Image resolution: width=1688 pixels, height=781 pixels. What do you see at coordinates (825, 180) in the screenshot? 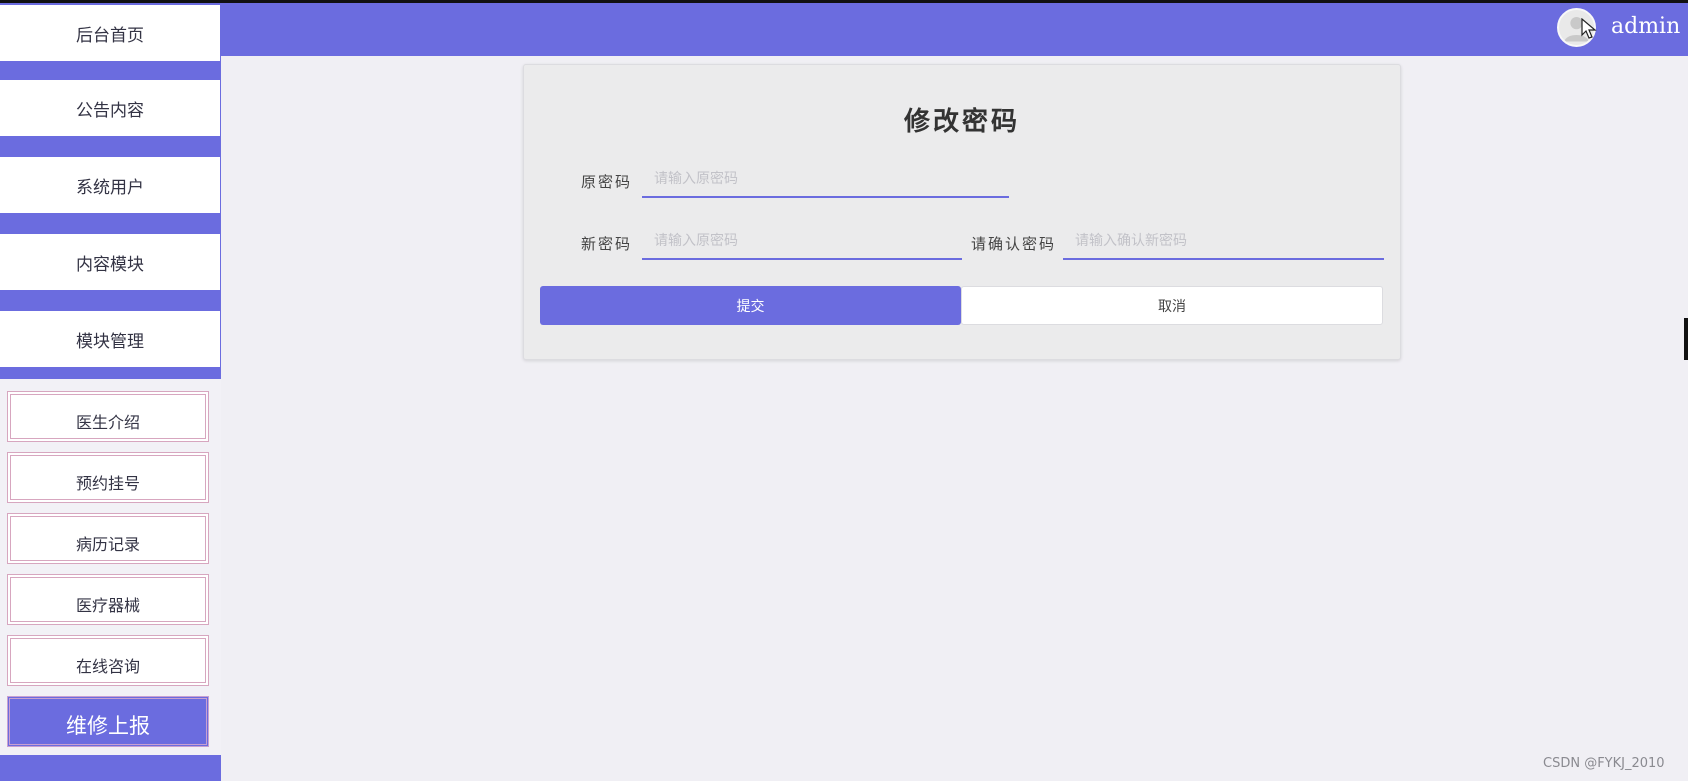
I see `old-password-input` at bounding box center [825, 180].